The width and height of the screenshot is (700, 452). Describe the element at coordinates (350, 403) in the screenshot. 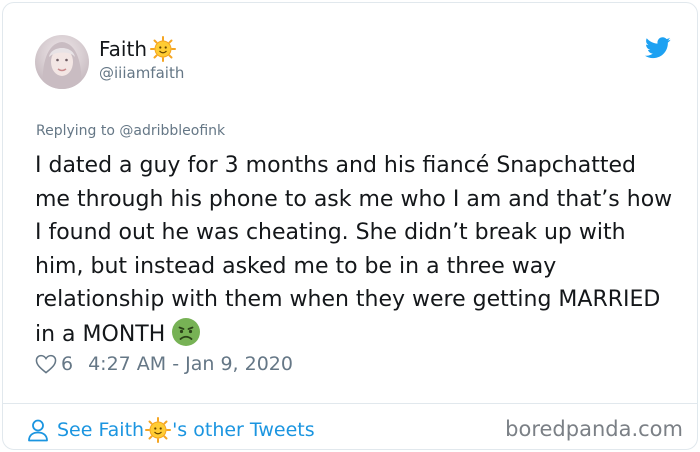

I see `divider` at that location.